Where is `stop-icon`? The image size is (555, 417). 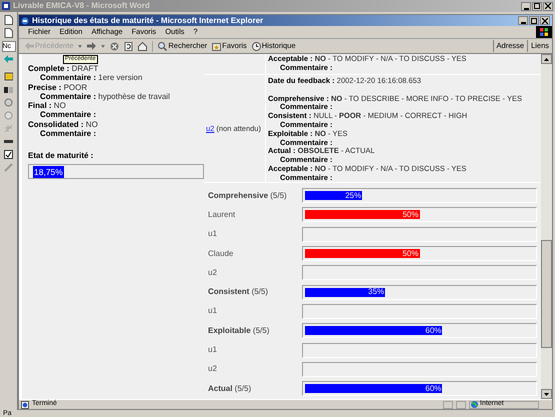
stop-icon is located at coordinates (115, 46).